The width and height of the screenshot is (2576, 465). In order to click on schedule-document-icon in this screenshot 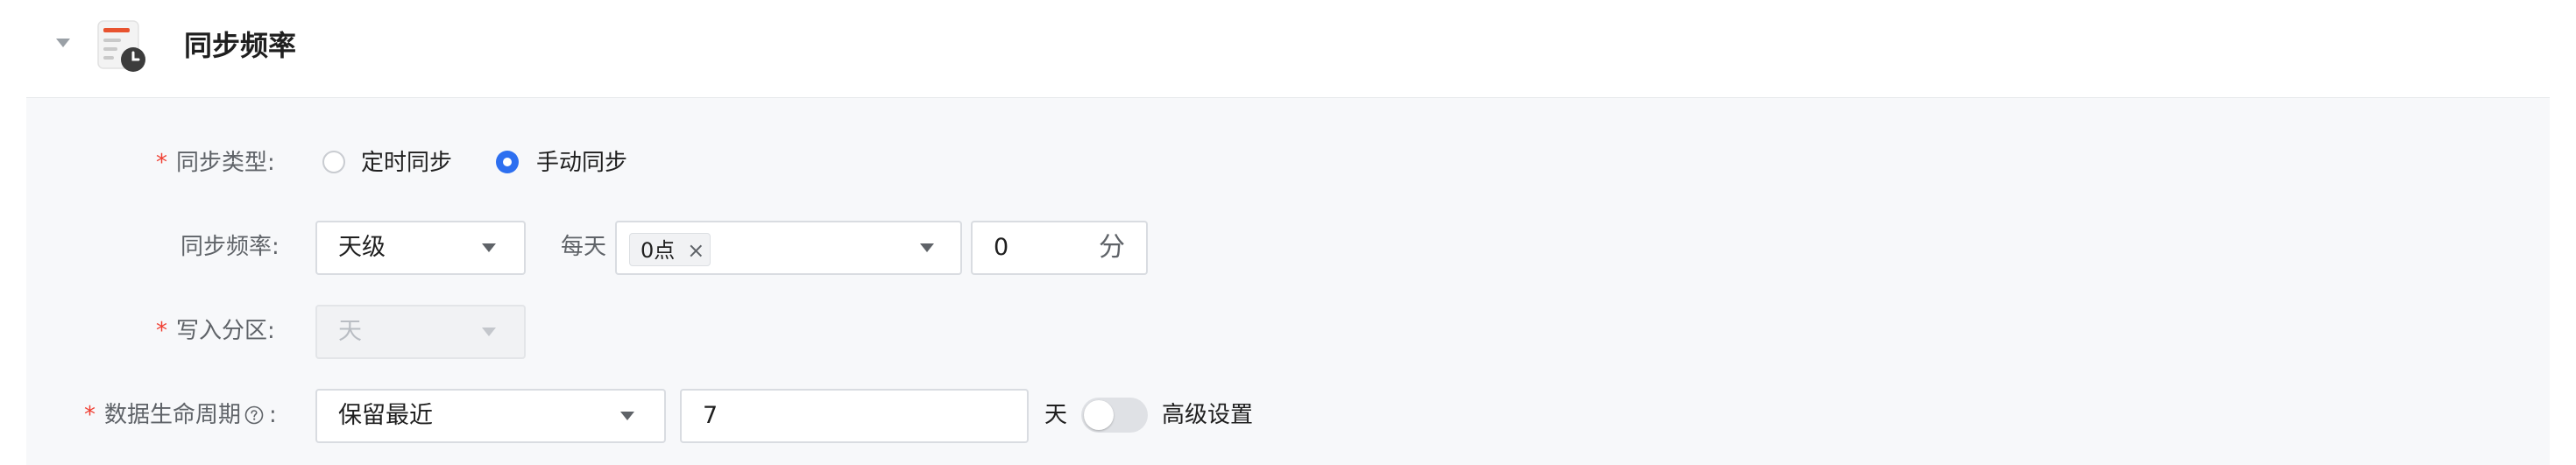, I will do `click(121, 46)`.